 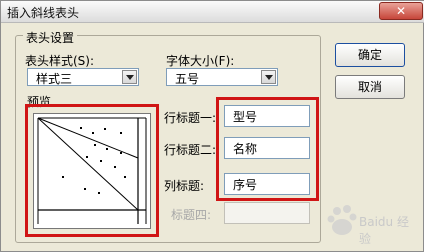 I want to click on cancel-button: 取消, so click(x=370, y=87).